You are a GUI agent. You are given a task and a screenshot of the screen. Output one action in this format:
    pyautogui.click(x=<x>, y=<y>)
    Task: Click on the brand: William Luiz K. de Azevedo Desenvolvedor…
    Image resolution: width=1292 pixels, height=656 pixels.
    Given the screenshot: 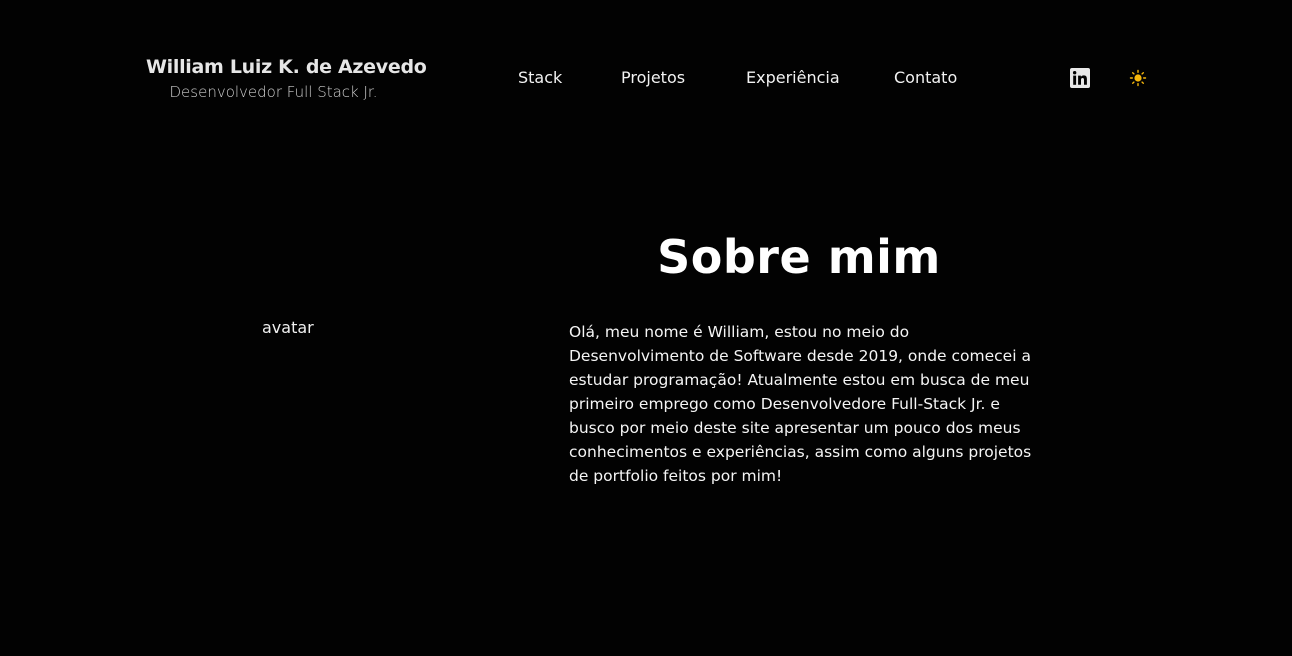 What is the action you would take?
    pyautogui.click(x=286, y=79)
    